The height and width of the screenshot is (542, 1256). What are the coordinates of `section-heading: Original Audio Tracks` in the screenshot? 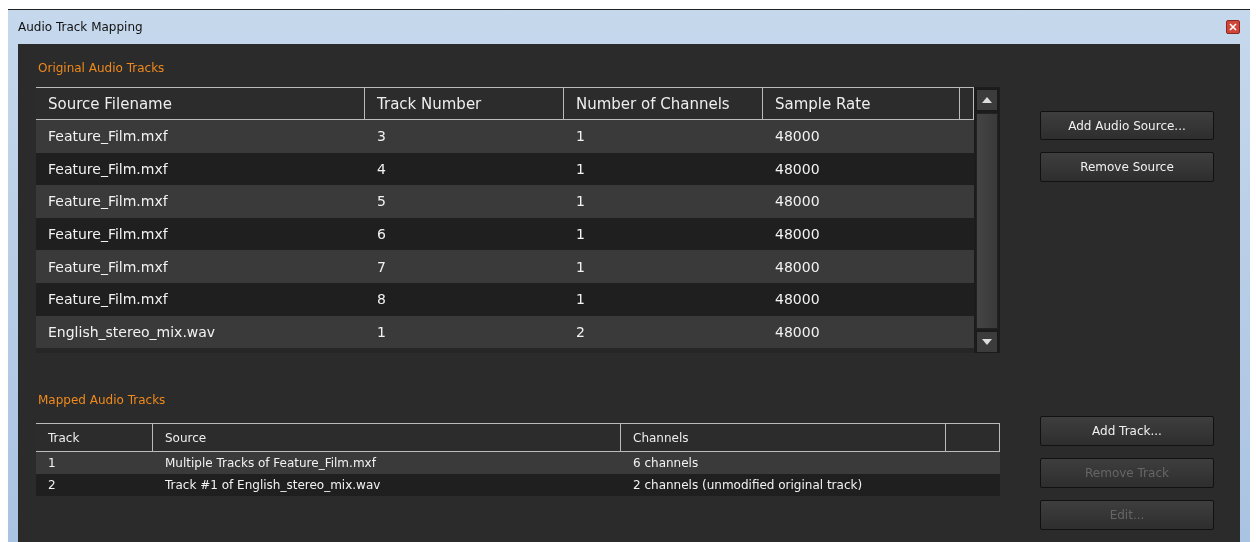 It's located at (102, 68).